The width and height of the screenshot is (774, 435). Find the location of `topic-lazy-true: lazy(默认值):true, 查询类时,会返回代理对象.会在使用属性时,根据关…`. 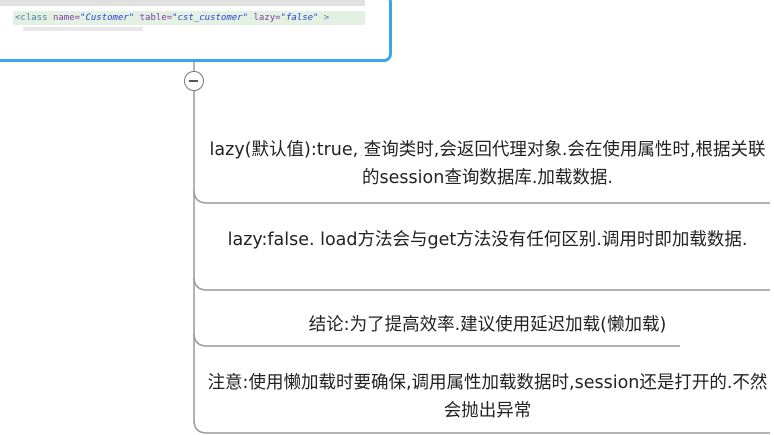

topic-lazy-true: lazy(默认值):true, 查询类时,会返回代理对象.会在使用属性时,根据关… is located at coordinates (487, 164).